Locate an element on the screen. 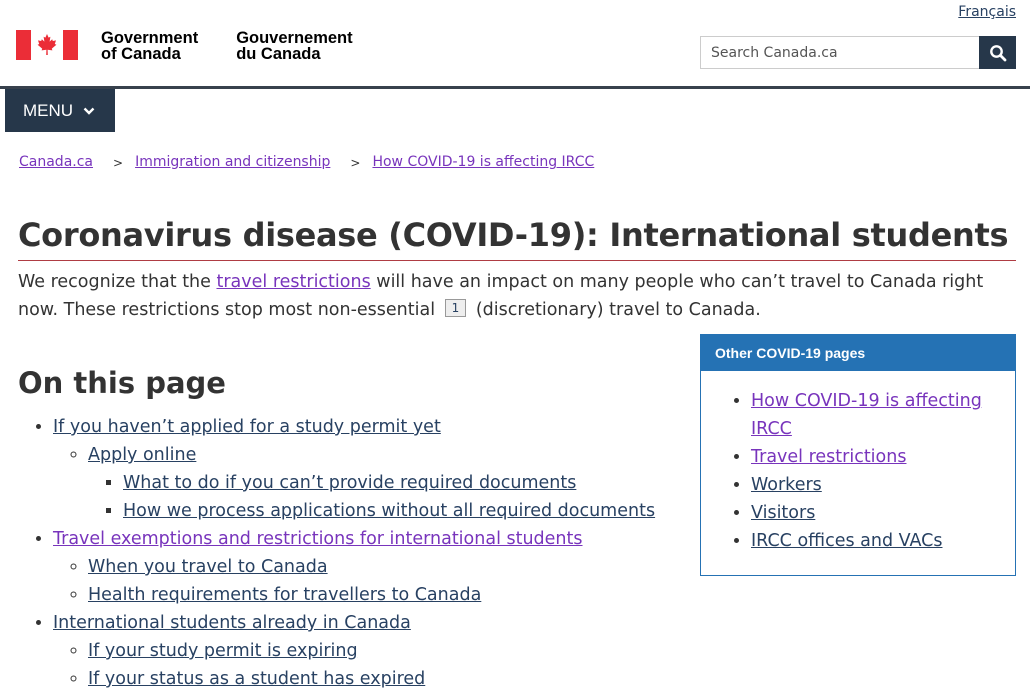 This screenshot has height=696, width=1030. panel-link-travel-restrictions: Travel restrictions is located at coordinates (828, 457).